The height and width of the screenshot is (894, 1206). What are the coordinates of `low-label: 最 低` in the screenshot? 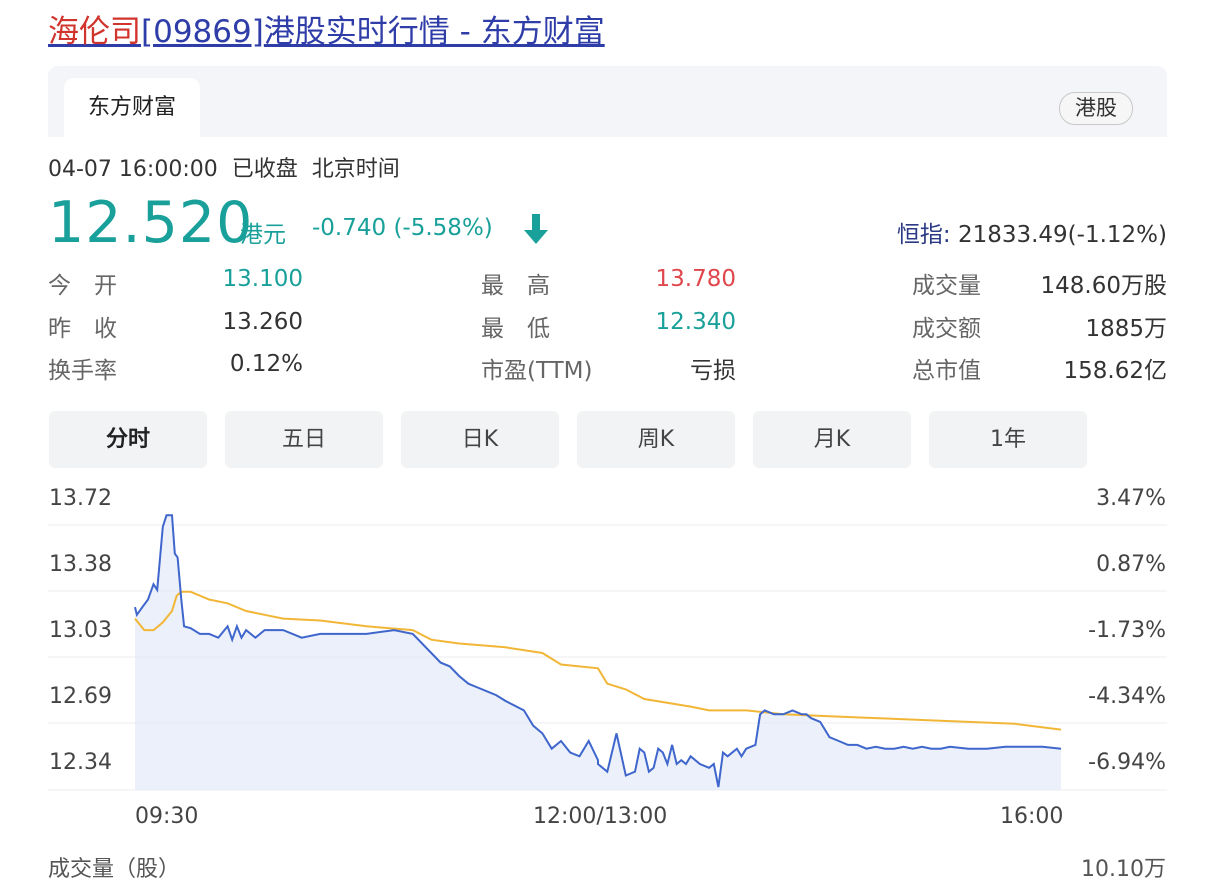 It's located at (515, 329).